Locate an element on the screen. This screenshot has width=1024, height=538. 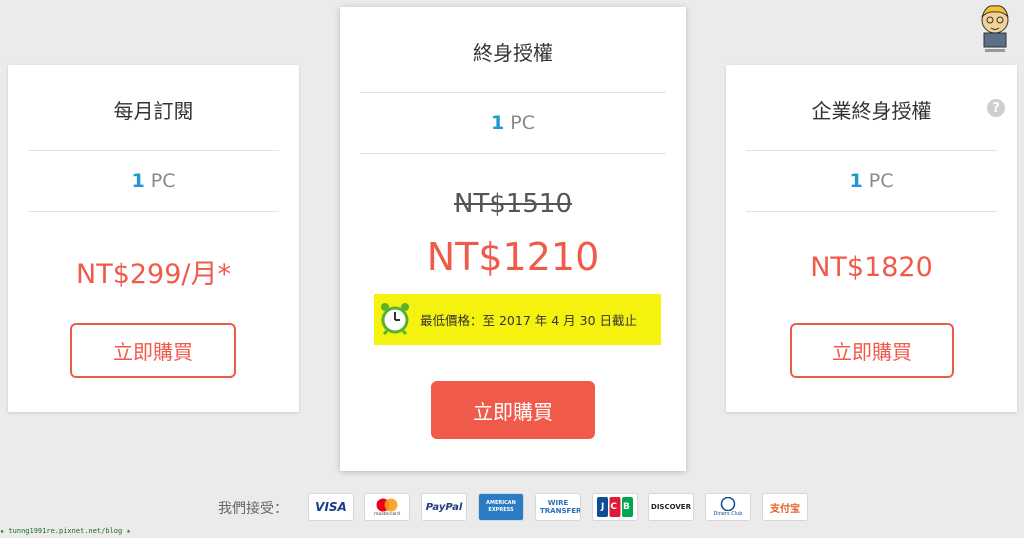
discover-label: DISCOVER is located at coordinates (671, 507).